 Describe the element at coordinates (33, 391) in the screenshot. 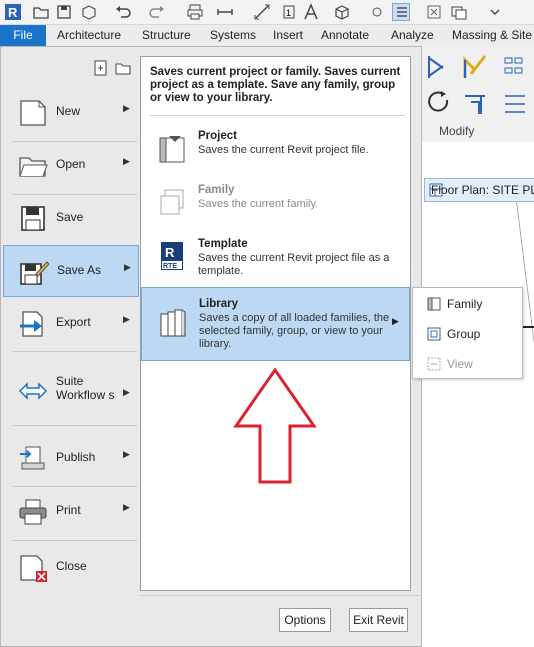

I see `suite-workflows-icon` at that location.